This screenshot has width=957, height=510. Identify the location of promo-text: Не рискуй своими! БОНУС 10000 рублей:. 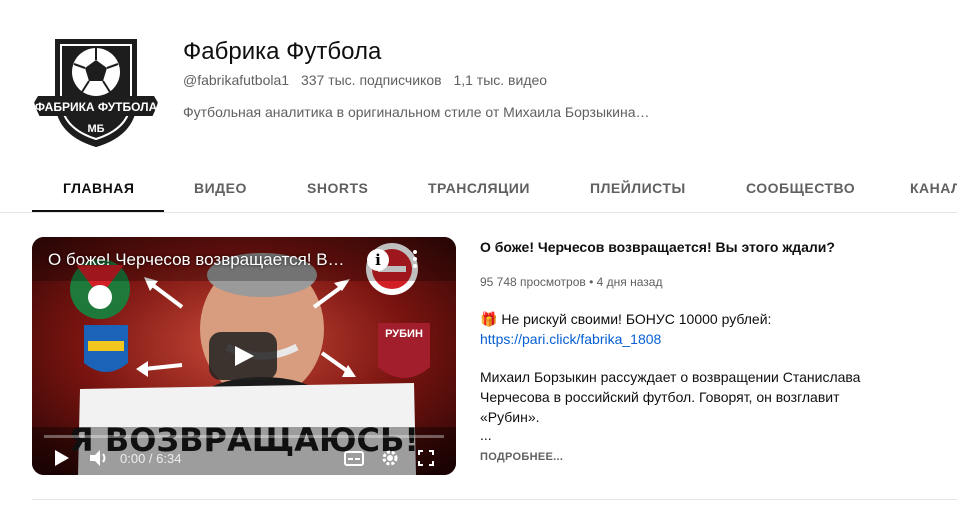
(636, 319).